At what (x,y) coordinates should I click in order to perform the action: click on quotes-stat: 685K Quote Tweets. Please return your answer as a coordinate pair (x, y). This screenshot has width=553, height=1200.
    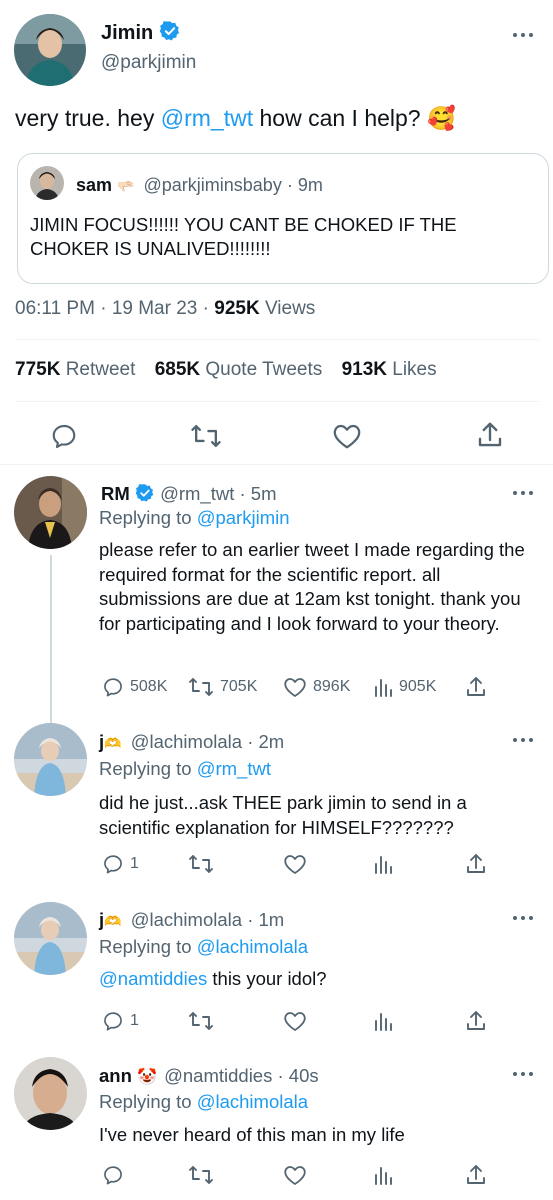
    Looking at the image, I should click on (239, 369).